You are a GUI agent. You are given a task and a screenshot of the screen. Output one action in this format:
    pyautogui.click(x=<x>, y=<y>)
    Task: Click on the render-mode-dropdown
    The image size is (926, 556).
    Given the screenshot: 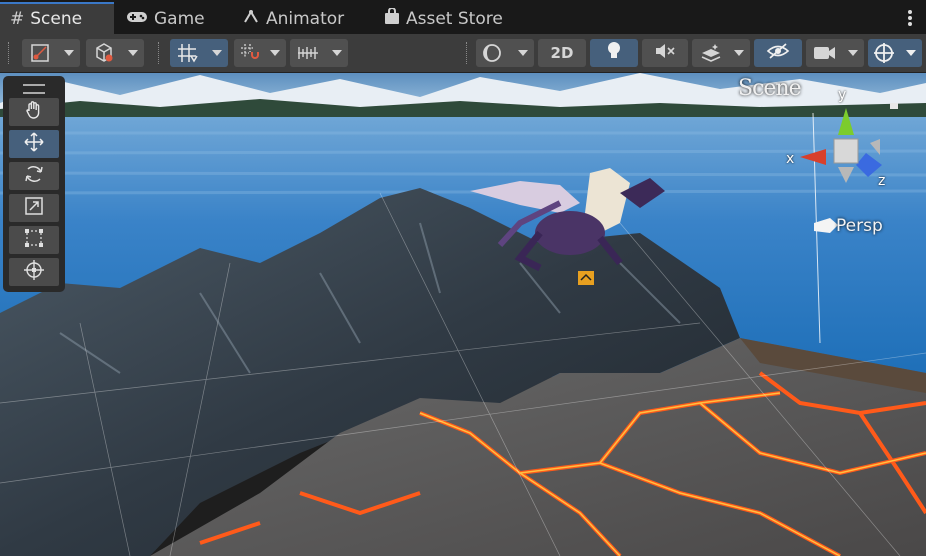 What is the action you would take?
    pyautogui.click(x=115, y=53)
    